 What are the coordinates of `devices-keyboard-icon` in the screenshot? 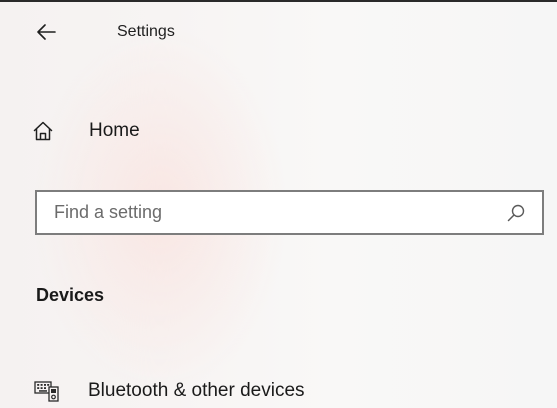 It's located at (47, 391).